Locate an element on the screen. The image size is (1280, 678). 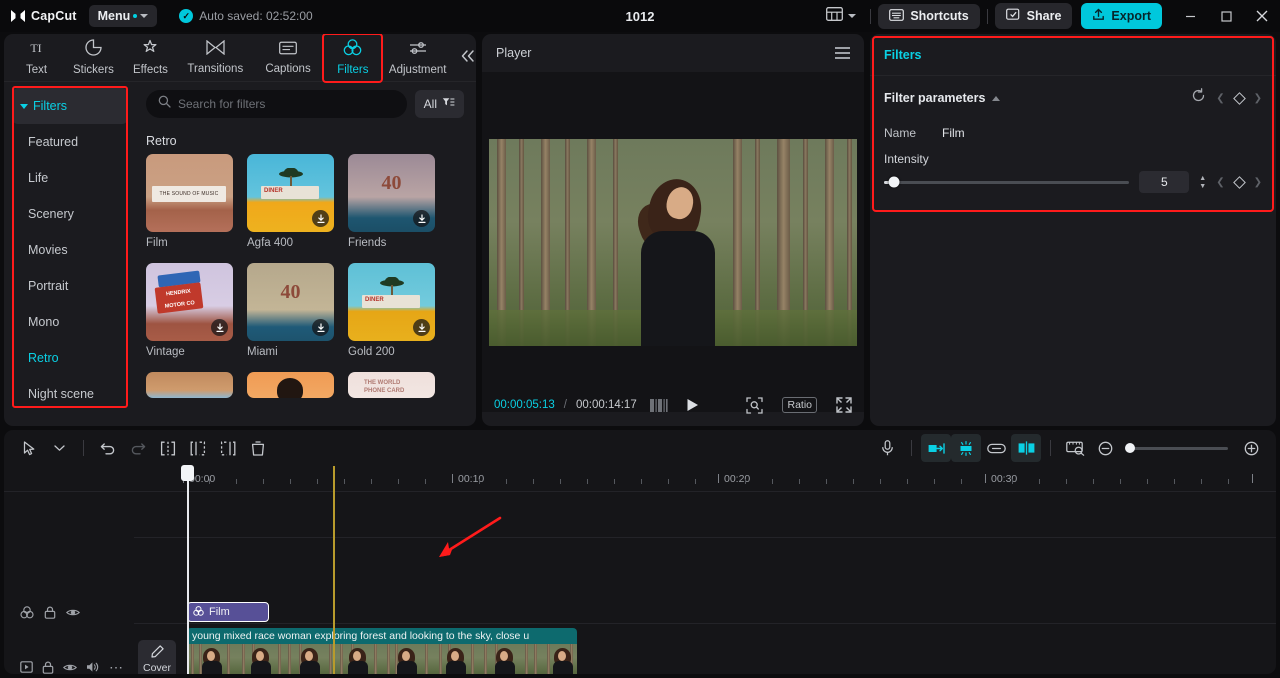
video-preview is located at coordinates (673, 242).